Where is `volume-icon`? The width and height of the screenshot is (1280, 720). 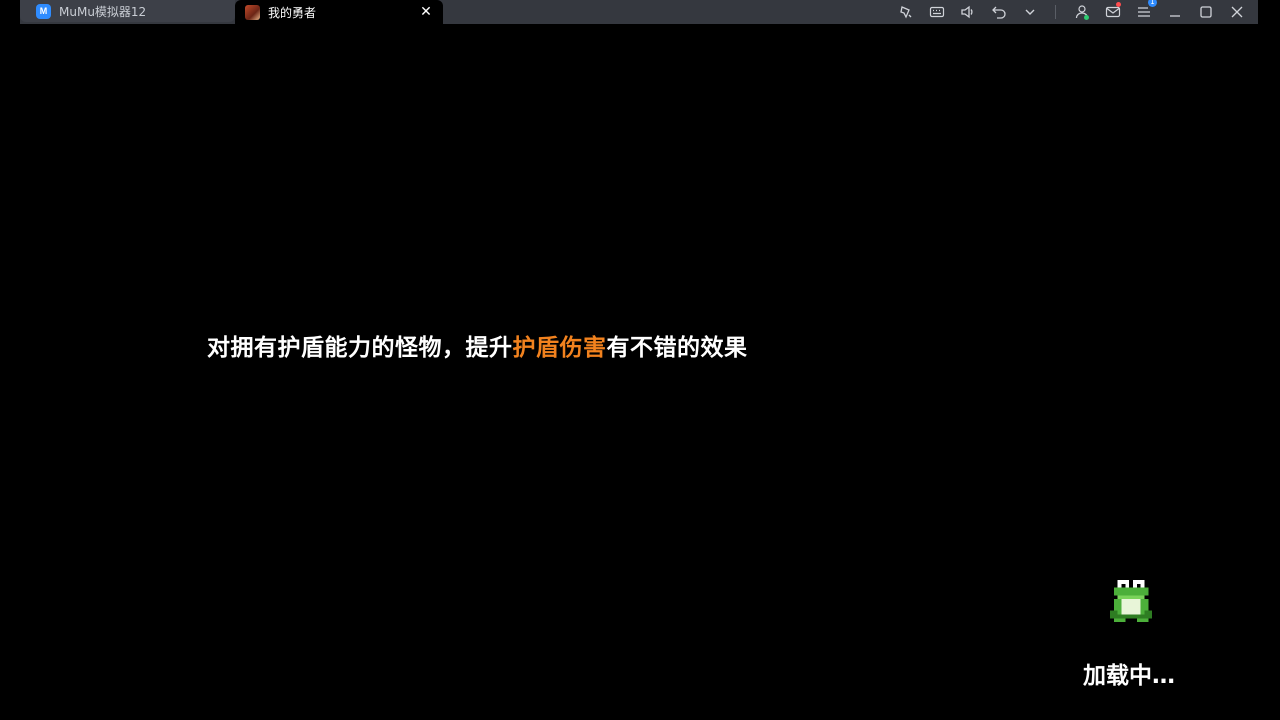
volume-icon is located at coordinates (967, 12).